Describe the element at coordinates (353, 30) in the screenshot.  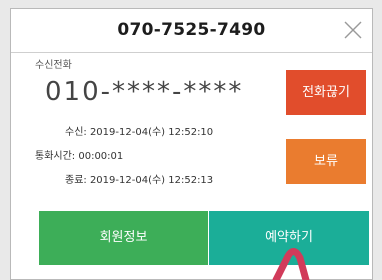
I see `close-icon` at that location.